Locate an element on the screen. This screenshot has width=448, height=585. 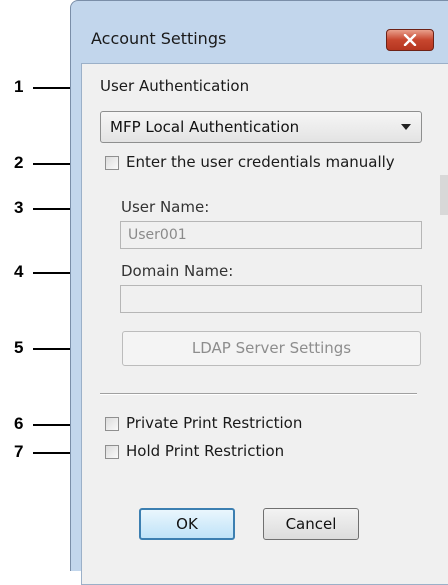
close-icon is located at coordinates (410, 40).